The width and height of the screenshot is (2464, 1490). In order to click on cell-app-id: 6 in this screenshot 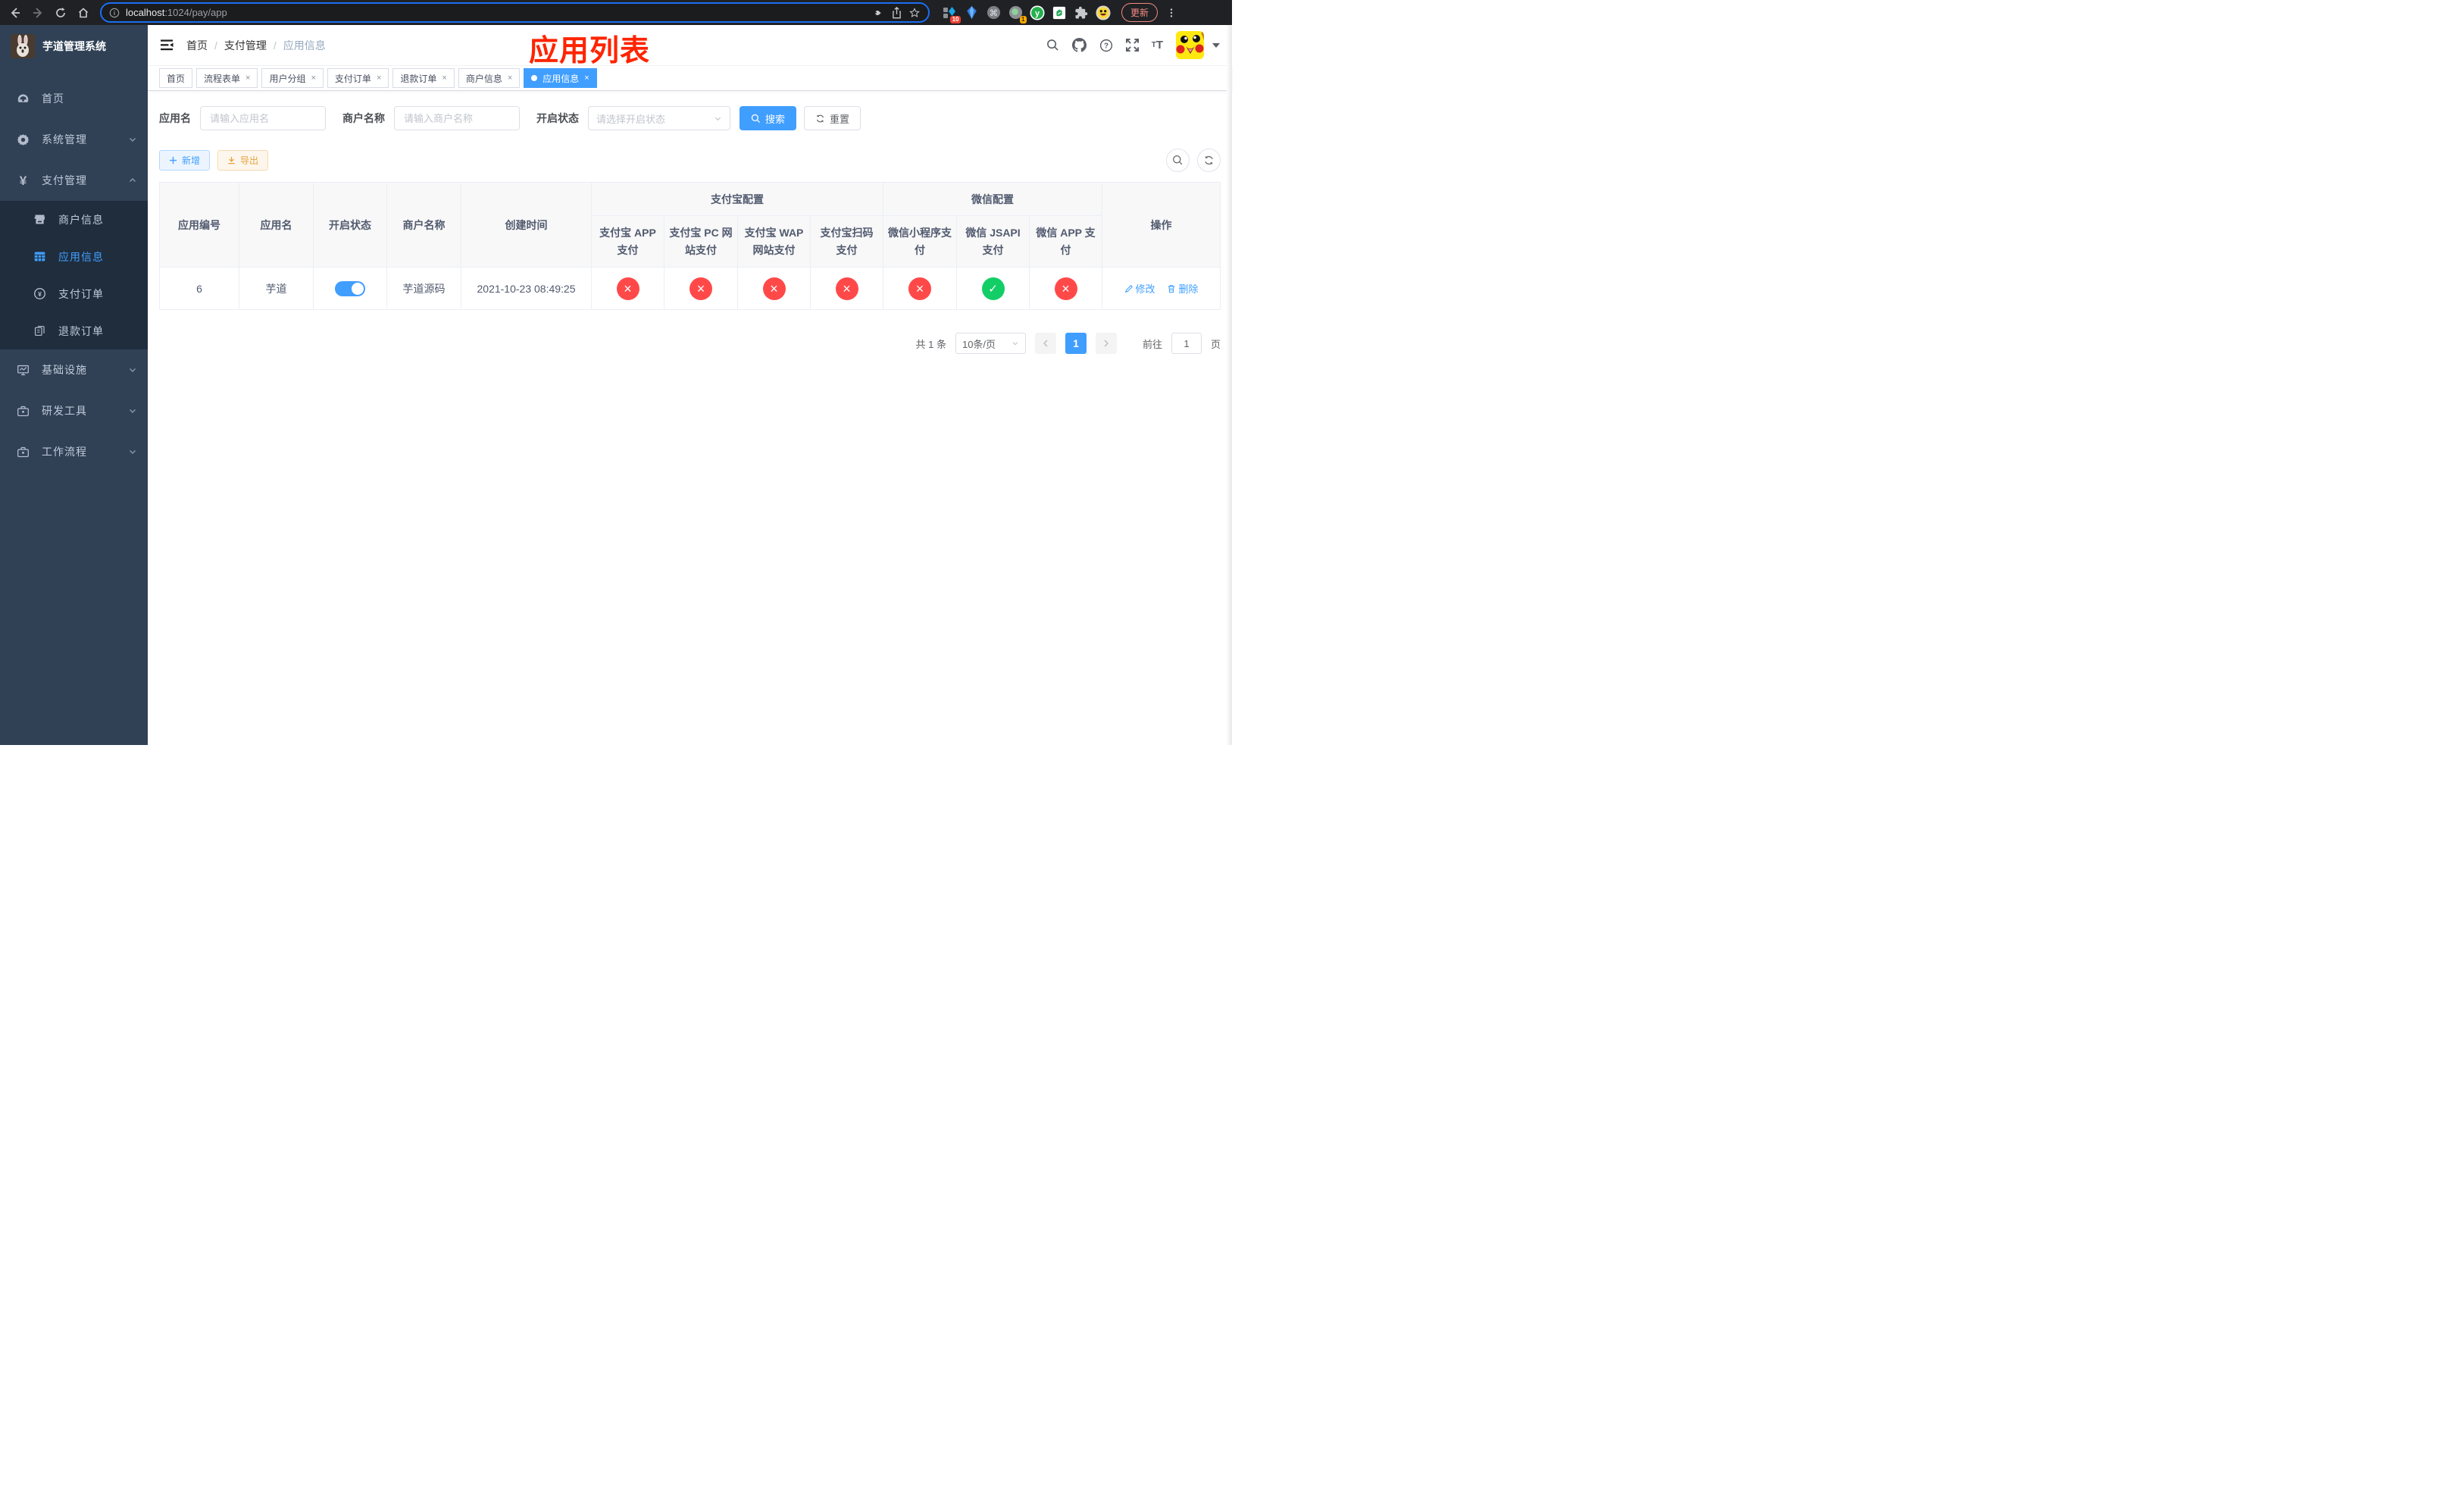, I will do `click(199, 288)`.